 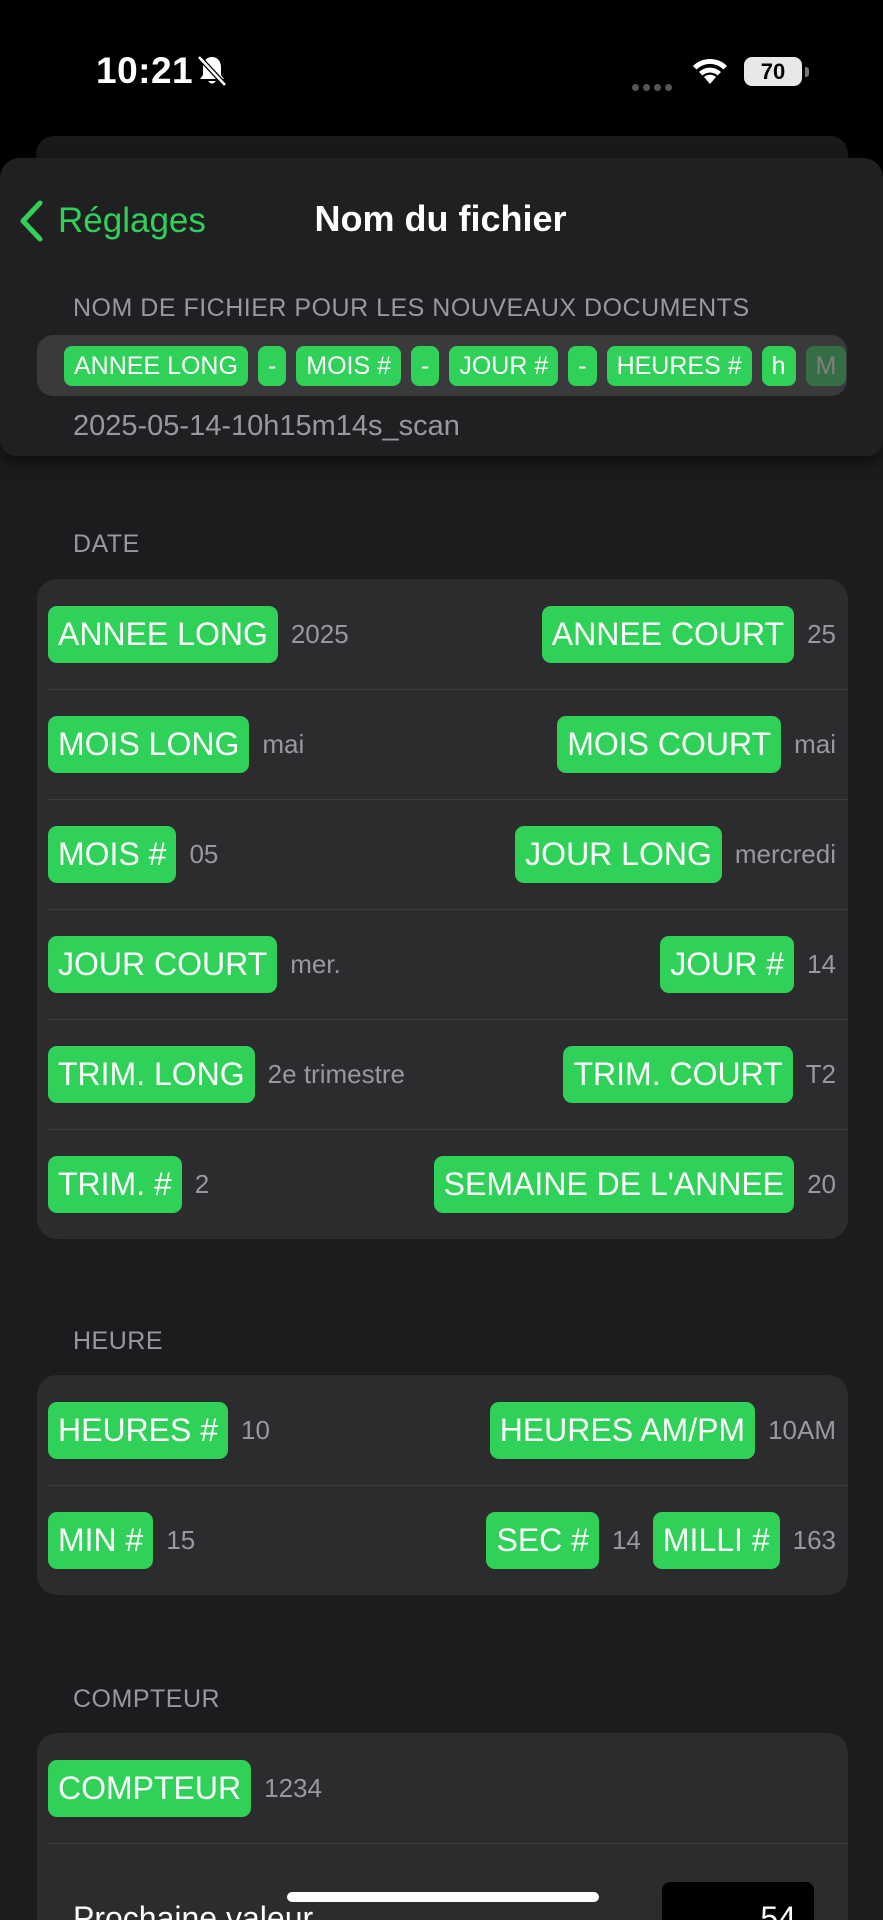 What do you see at coordinates (118, 1341) in the screenshot?
I see `time-caption: HEURE` at bounding box center [118, 1341].